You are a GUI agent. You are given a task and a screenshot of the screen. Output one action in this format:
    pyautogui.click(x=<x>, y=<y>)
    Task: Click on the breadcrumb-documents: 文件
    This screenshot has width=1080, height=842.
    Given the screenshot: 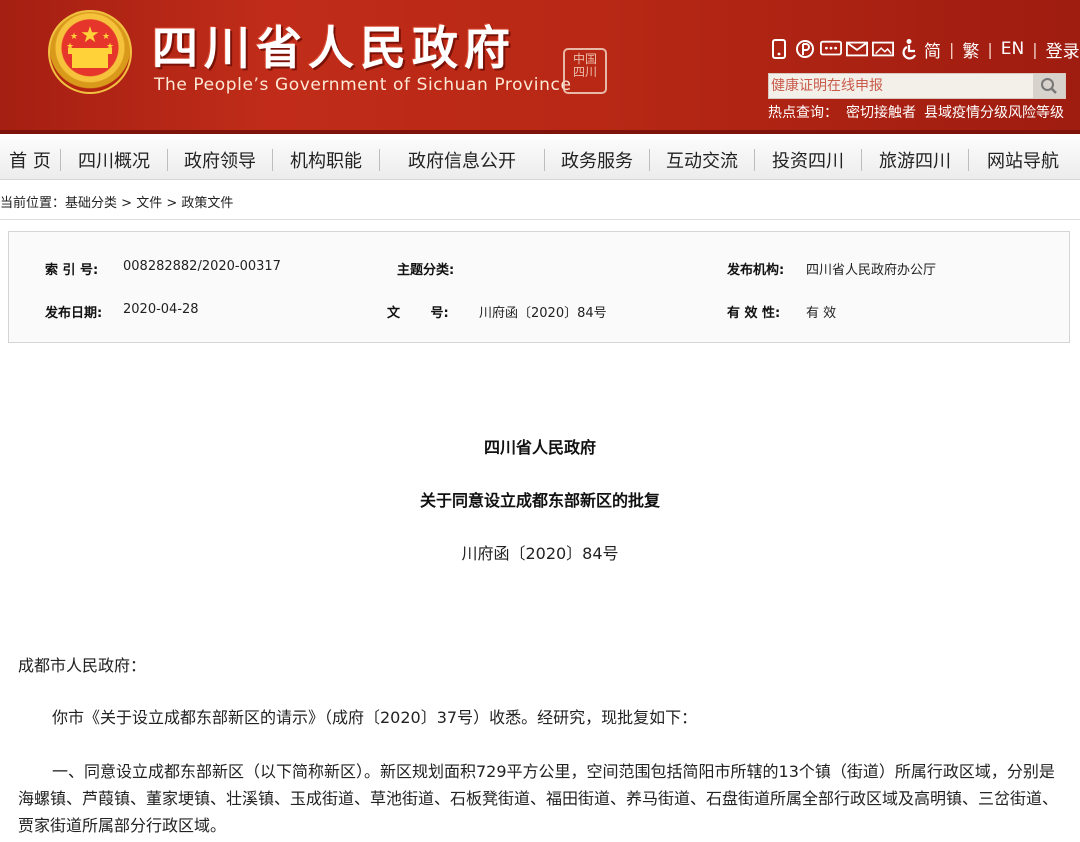 What is the action you would take?
    pyautogui.click(x=149, y=203)
    